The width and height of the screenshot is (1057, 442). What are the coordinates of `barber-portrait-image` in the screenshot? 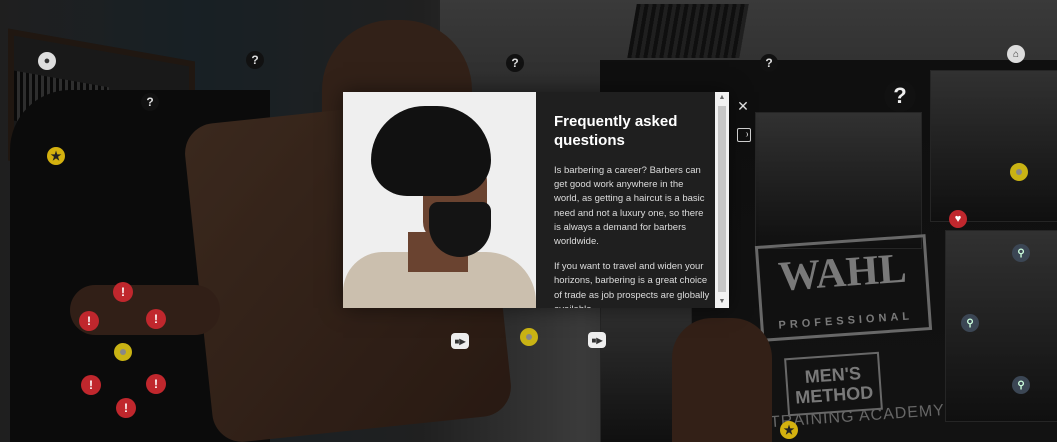 It's located at (439, 200).